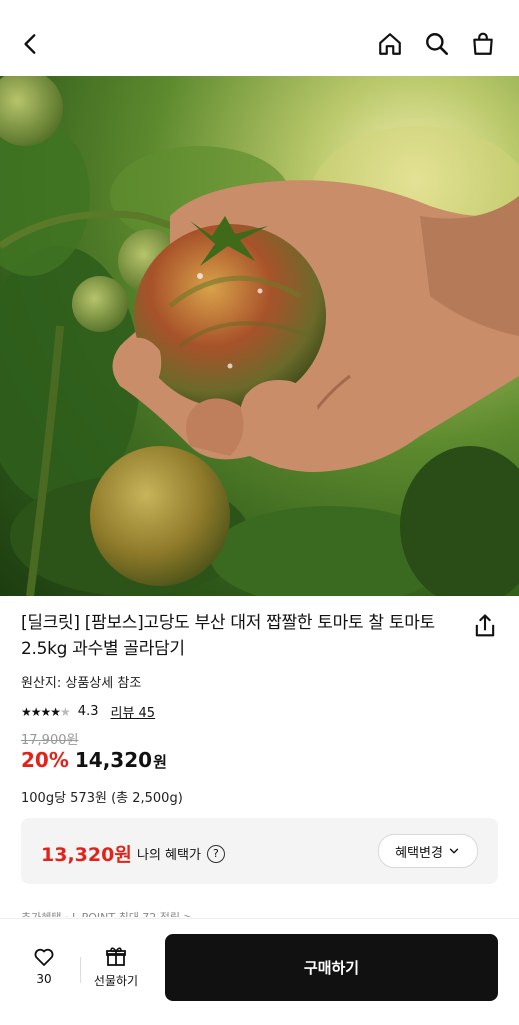 The image size is (519, 1025). I want to click on bottom-action-bar: 30 선물하기 구매하기, so click(259, 971).